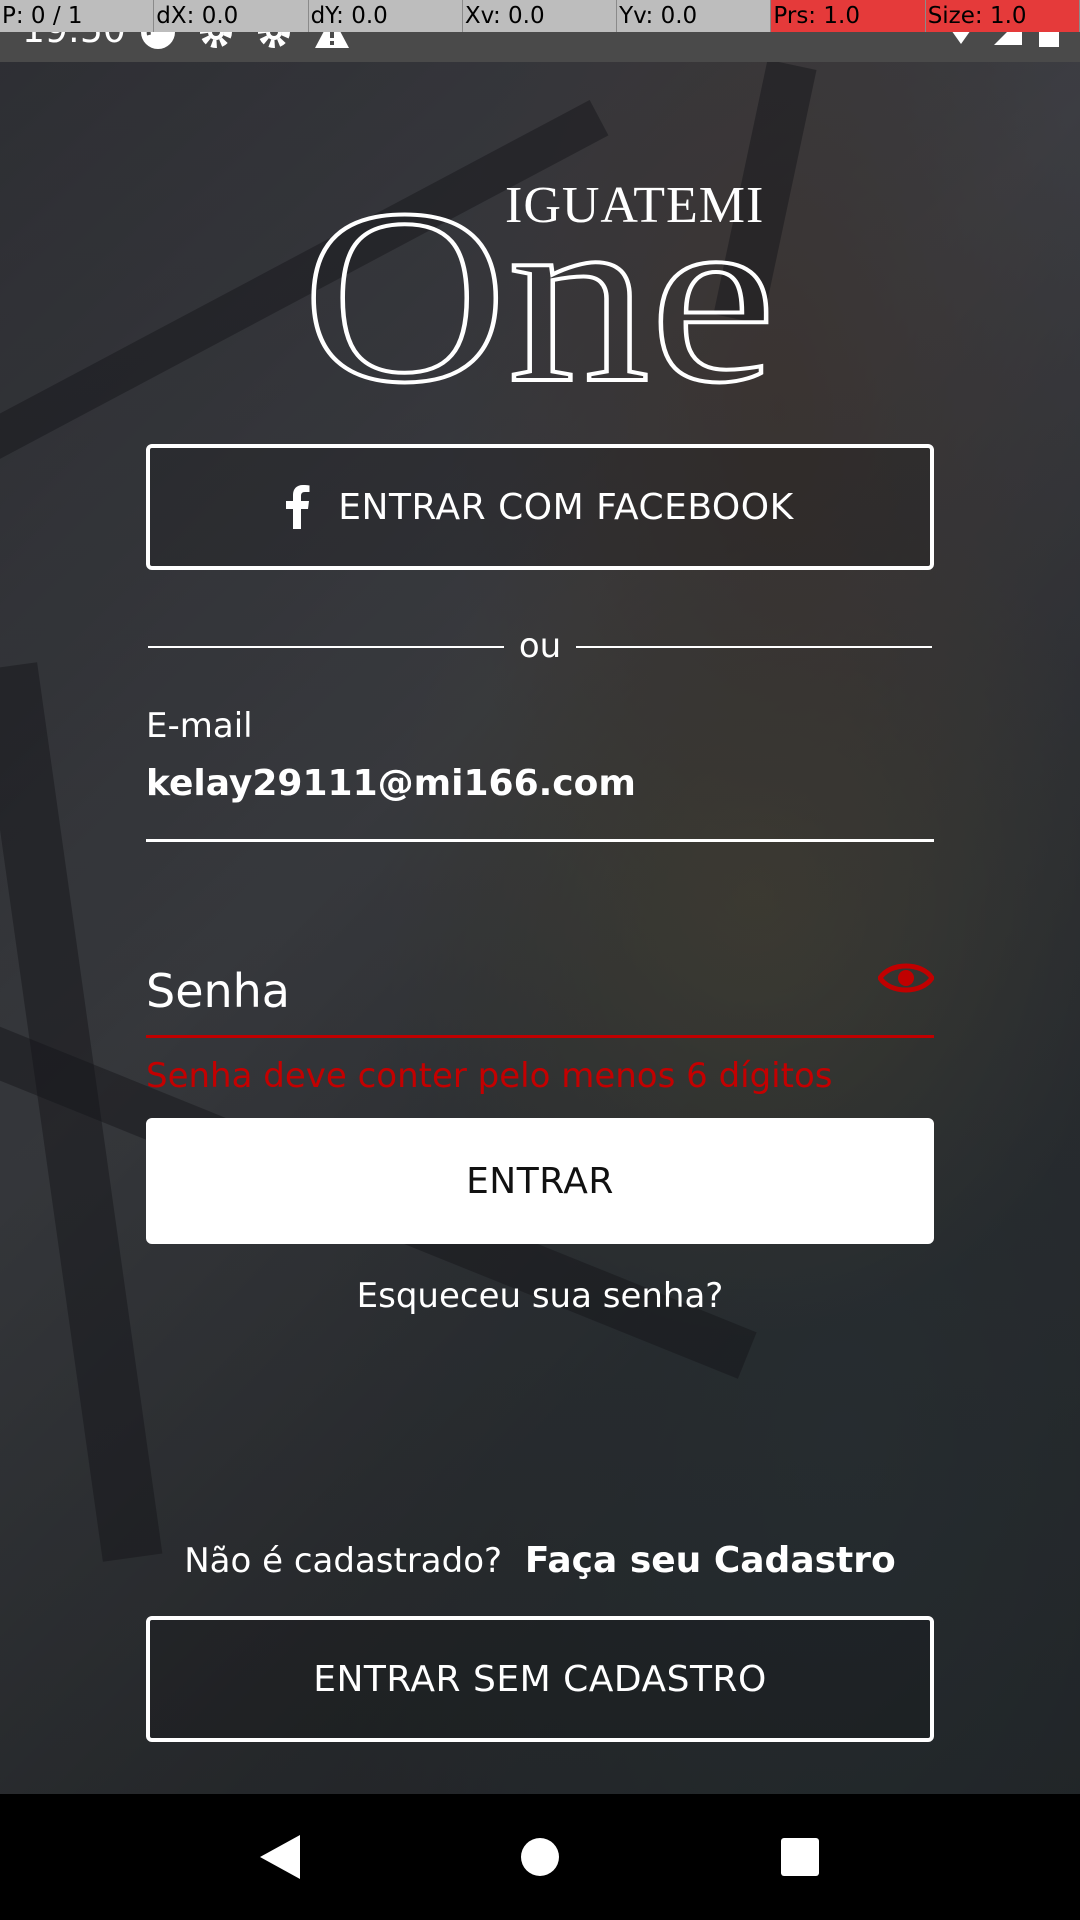  What do you see at coordinates (540, 998) in the screenshot?
I see `password-field: Senha` at bounding box center [540, 998].